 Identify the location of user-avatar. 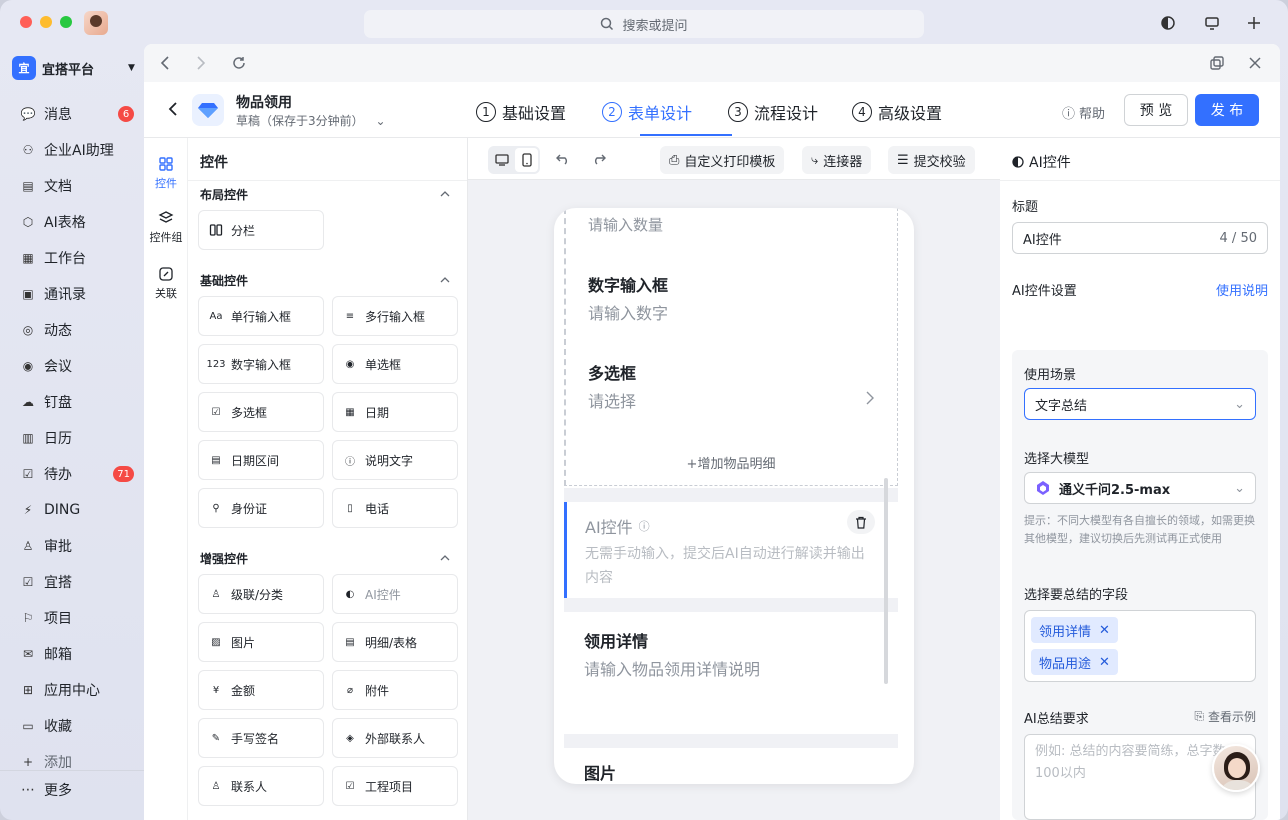
(96, 23).